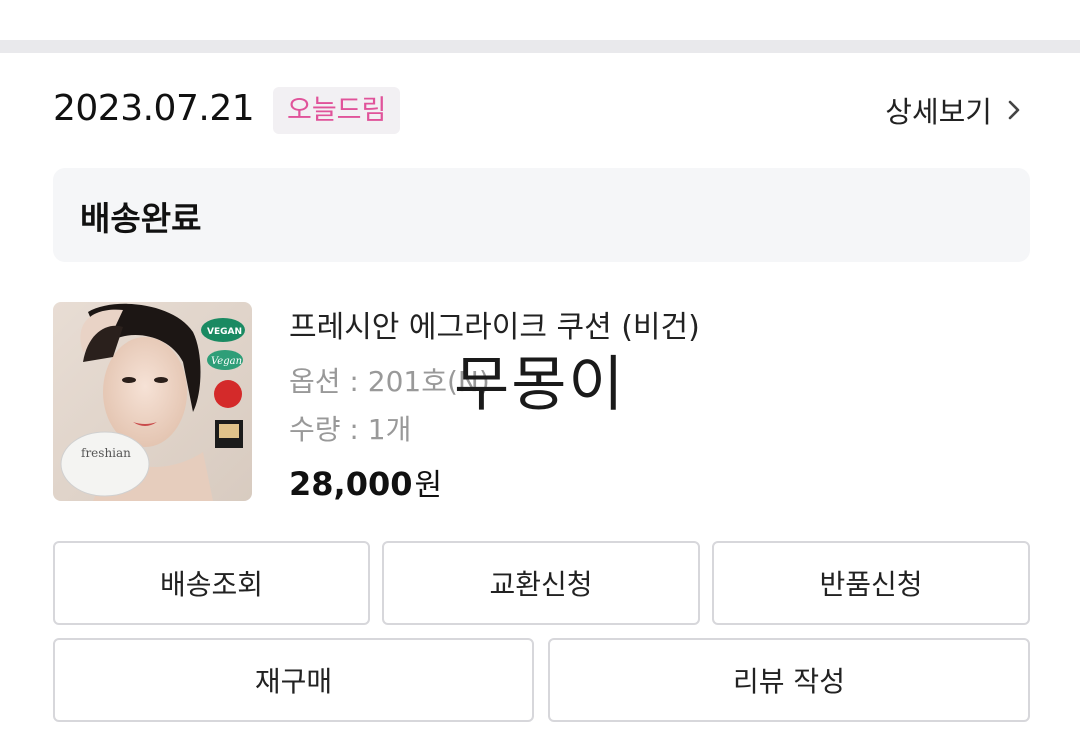  Describe the element at coordinates (350, 429) in the screenshot. I see `product-quantity: 수량 : 1개` at that location.